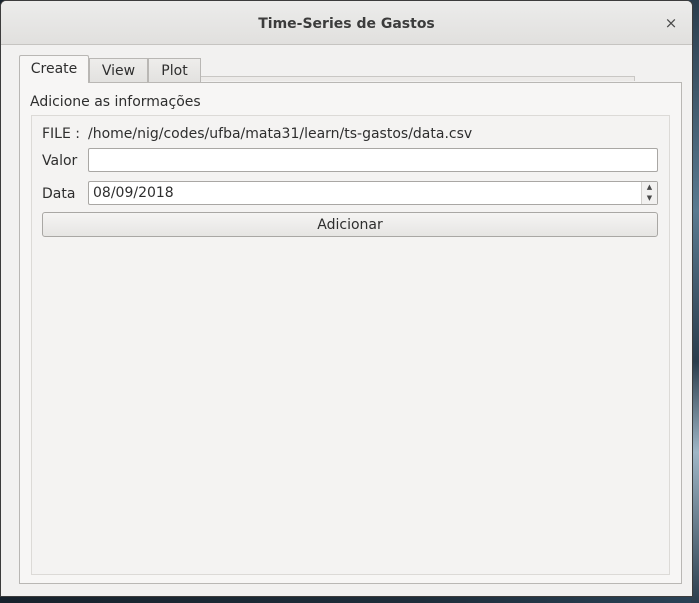  I want to click on title-bar: Time-Series de Gastos ×, so click(346, 23).